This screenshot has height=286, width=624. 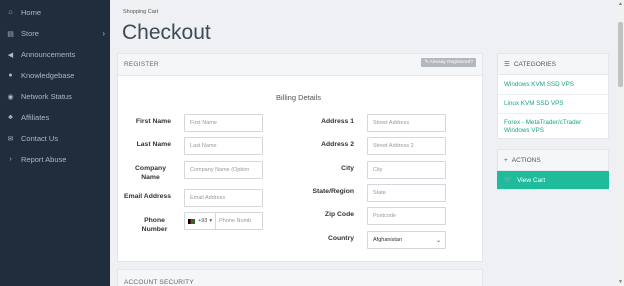 I want to click on sidebar-item-label: Network Status, so click(x=46, y=96).